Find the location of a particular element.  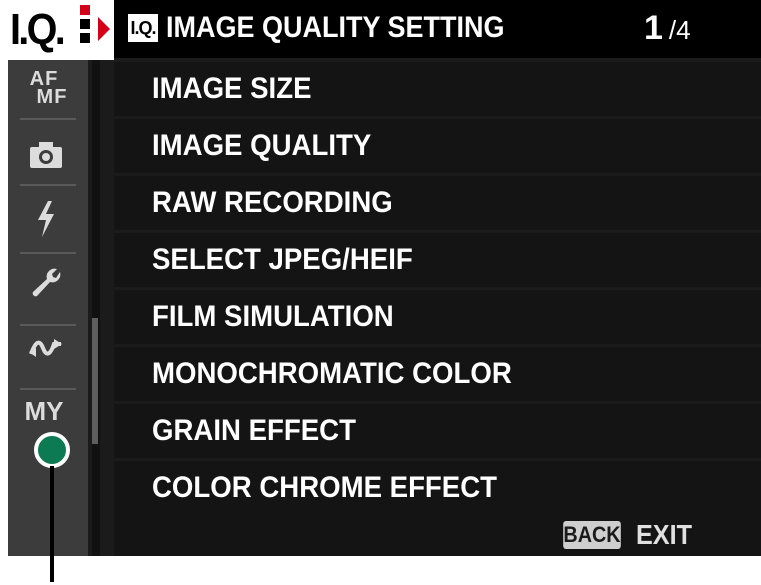

menu-item-film-simulation: FILM SIMULATION is located at coordinates (437, 317).